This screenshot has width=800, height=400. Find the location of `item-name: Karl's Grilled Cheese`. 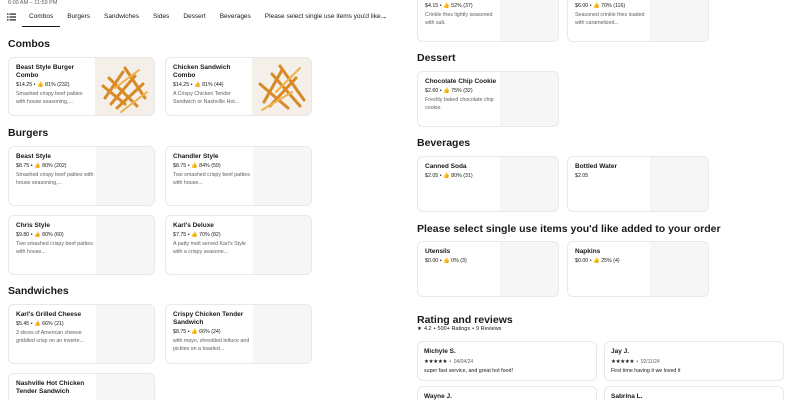

item-name: Karl's Grilled Cheese is located at coordinates (49, 314).